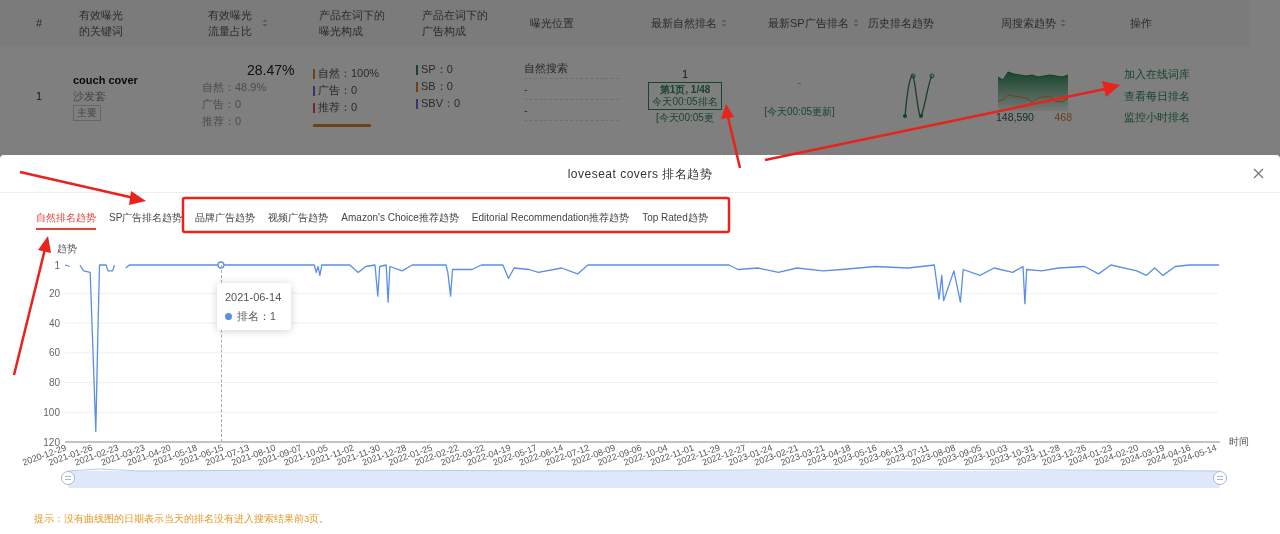 The image size is (1280, 534). Describe the element at coordinates (68, 478) in the screenshot. I see `slider-handle` at that location.